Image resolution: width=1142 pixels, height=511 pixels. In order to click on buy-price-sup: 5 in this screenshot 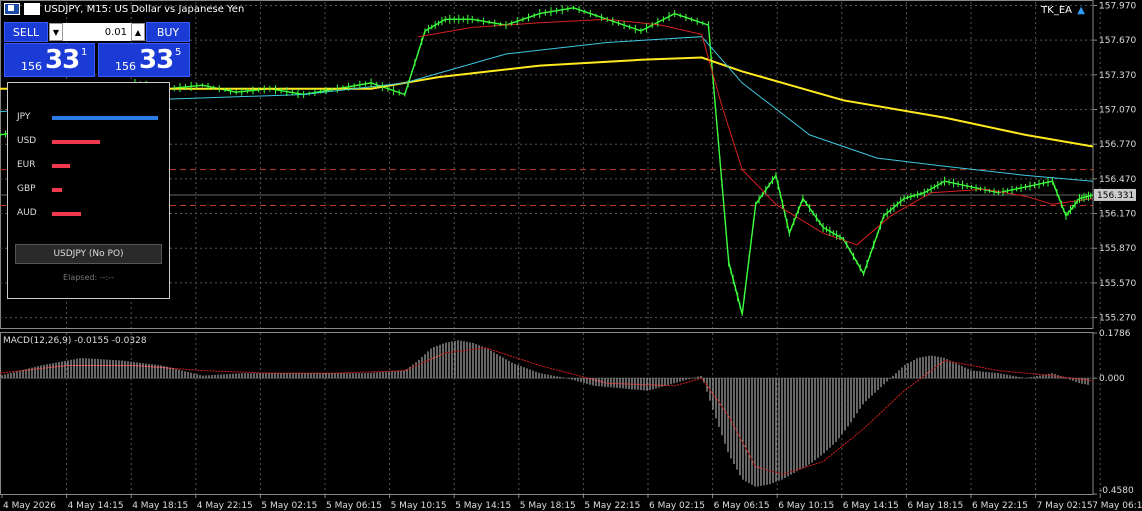, I will do `click(178, 52)`.